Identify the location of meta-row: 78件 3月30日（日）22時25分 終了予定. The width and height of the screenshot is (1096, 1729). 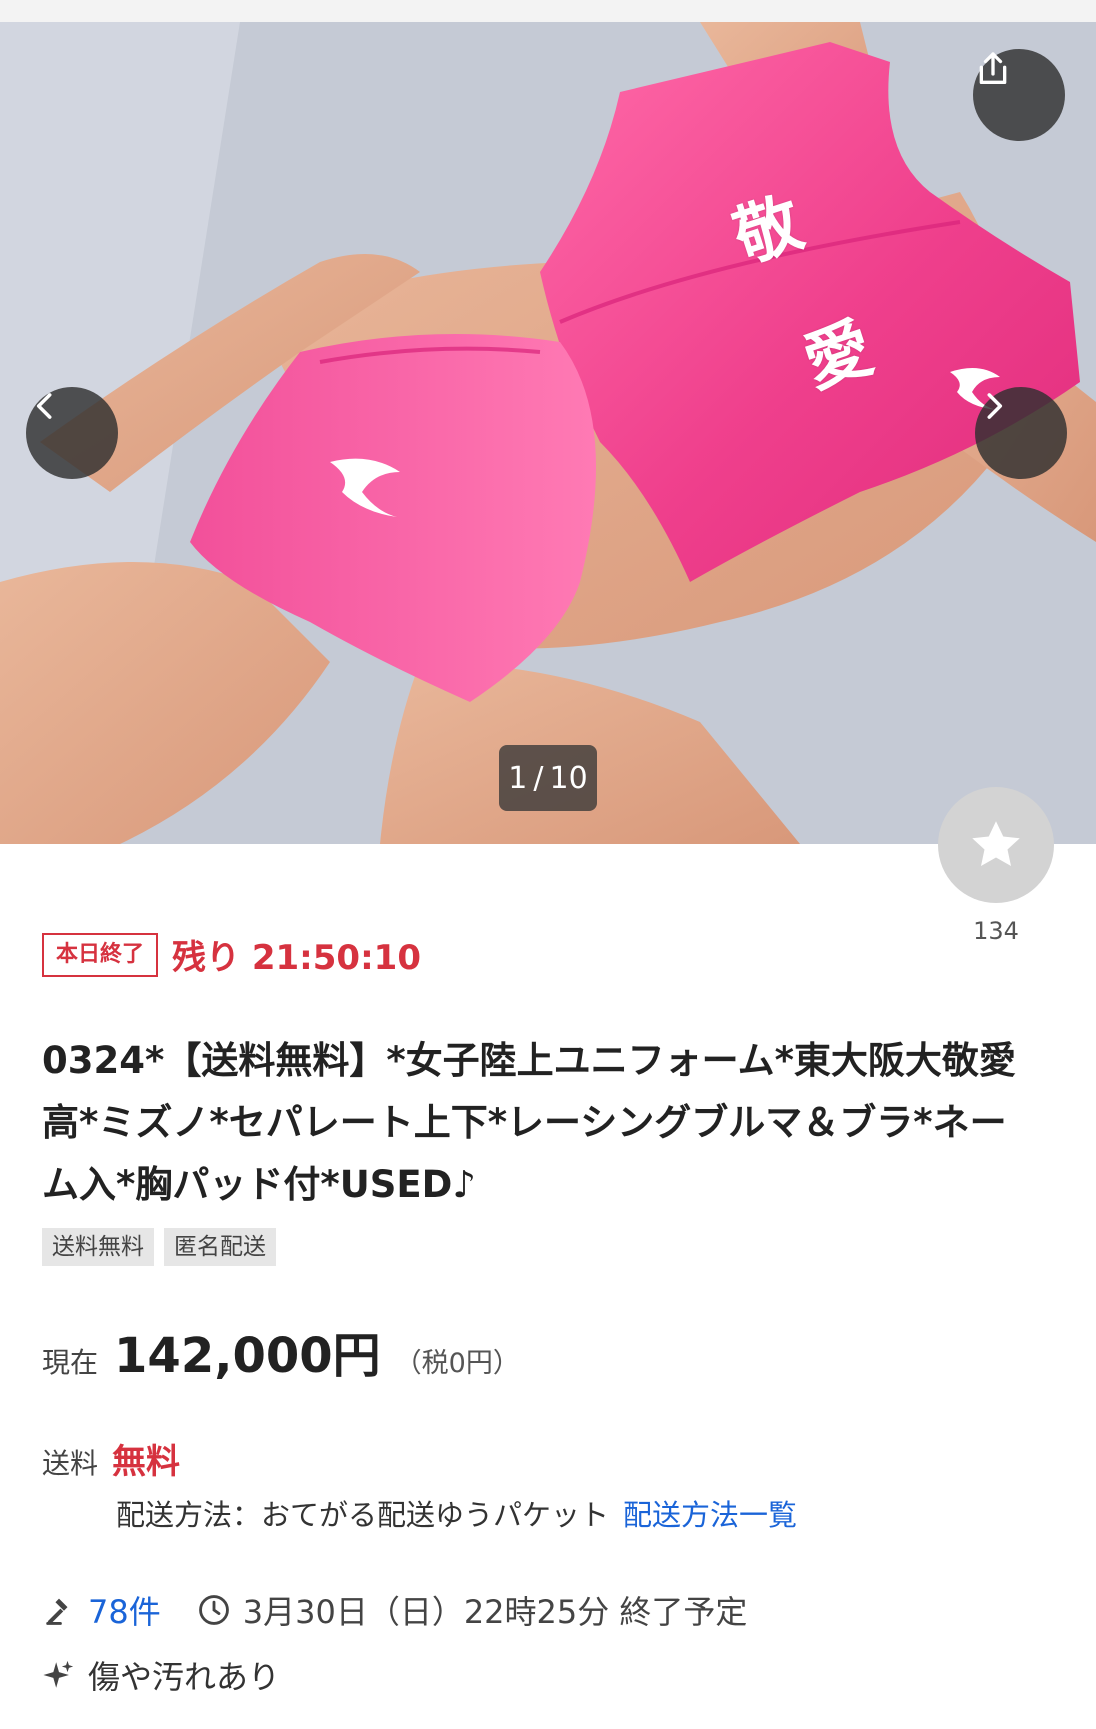
(394, 1610).